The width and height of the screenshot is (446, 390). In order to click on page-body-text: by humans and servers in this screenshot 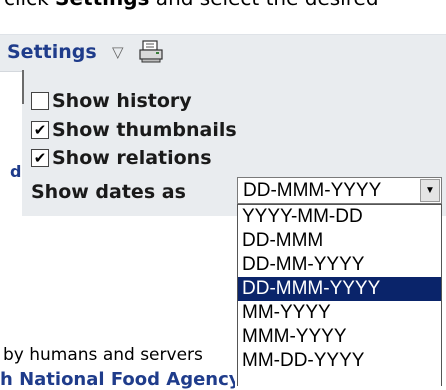, I will do `click(103, 355)`.